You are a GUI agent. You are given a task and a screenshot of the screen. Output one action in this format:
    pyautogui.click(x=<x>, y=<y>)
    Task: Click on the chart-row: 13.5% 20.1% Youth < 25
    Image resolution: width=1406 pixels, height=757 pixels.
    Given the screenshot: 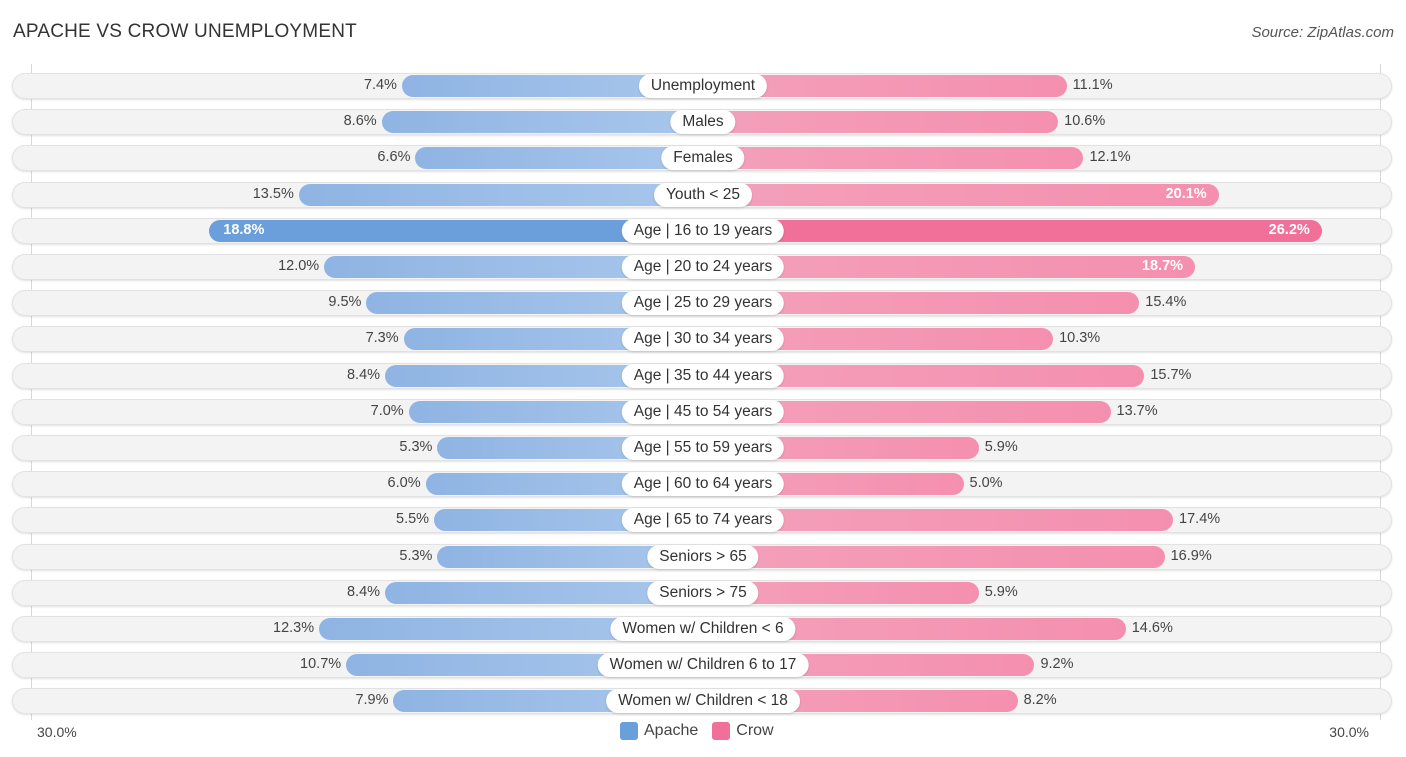 What is the action you would take?
    pyautogui.click(x=702, y=194)
    